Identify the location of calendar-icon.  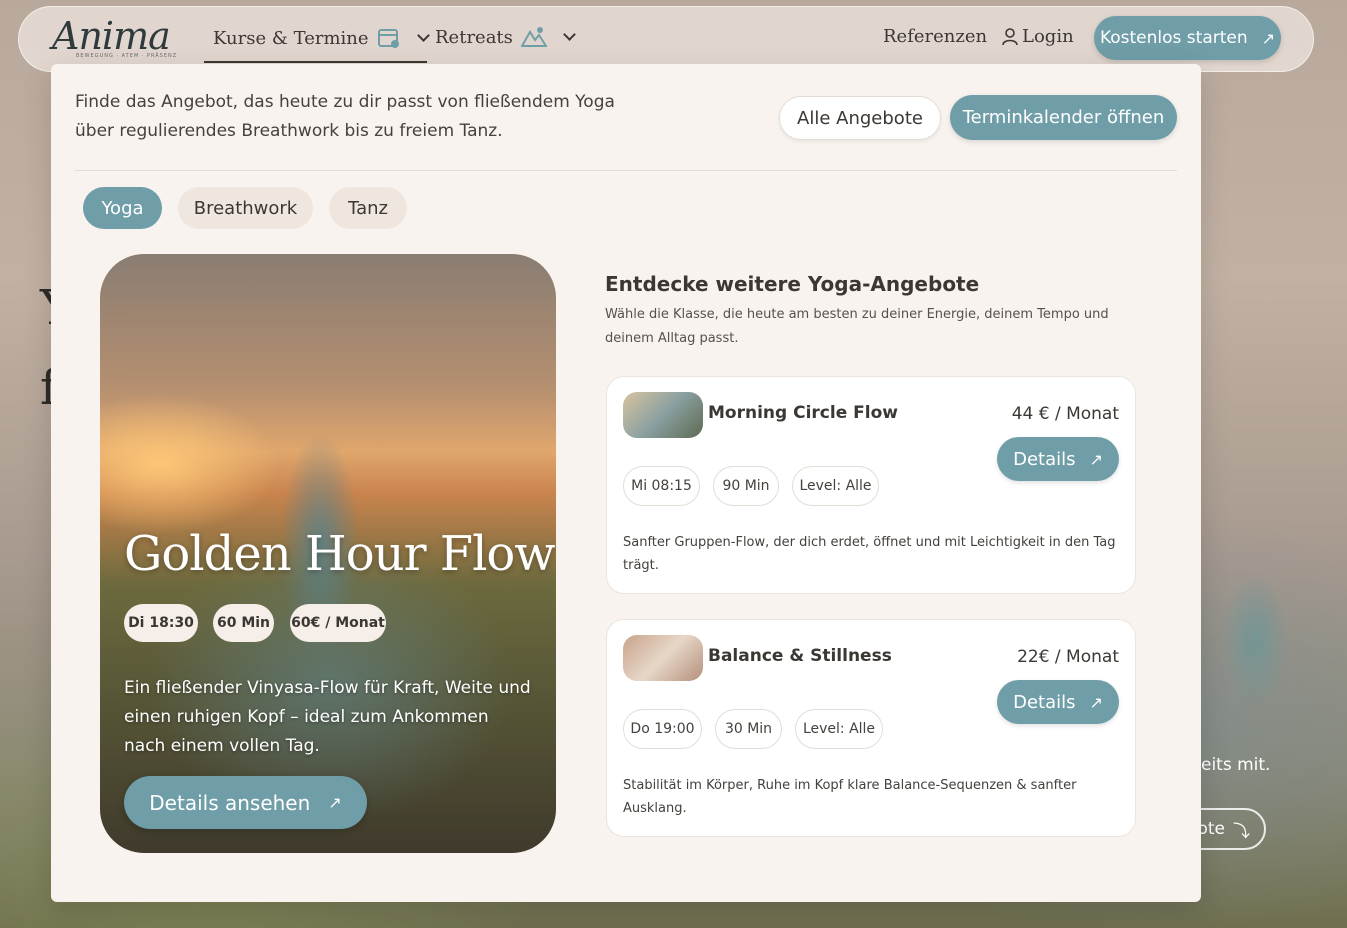
(388, 38).